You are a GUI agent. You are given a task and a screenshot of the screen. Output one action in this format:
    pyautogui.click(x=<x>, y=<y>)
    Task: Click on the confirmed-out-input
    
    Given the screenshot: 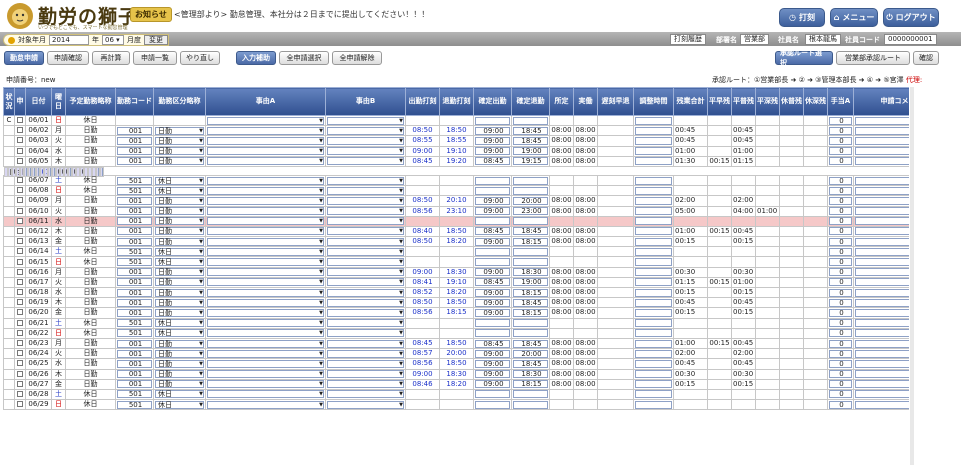 What is the action you would take?
    pyautogui.click(x=530, y=120)
    